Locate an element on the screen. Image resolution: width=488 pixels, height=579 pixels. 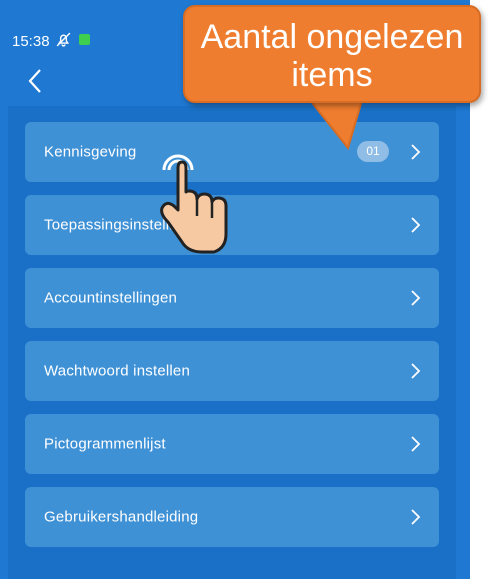
menu-item-label: Accountinstellingen is located at coordinates (111, 298).